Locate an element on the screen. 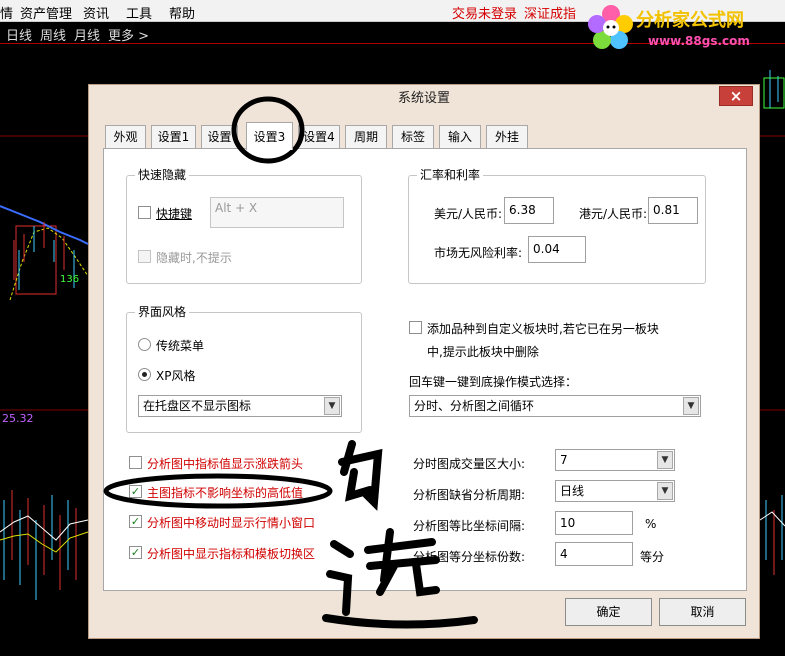 The height and width of the screenshot is (656, 785). usd-rate-input: 6.38 is located at coordinates (529, 210).